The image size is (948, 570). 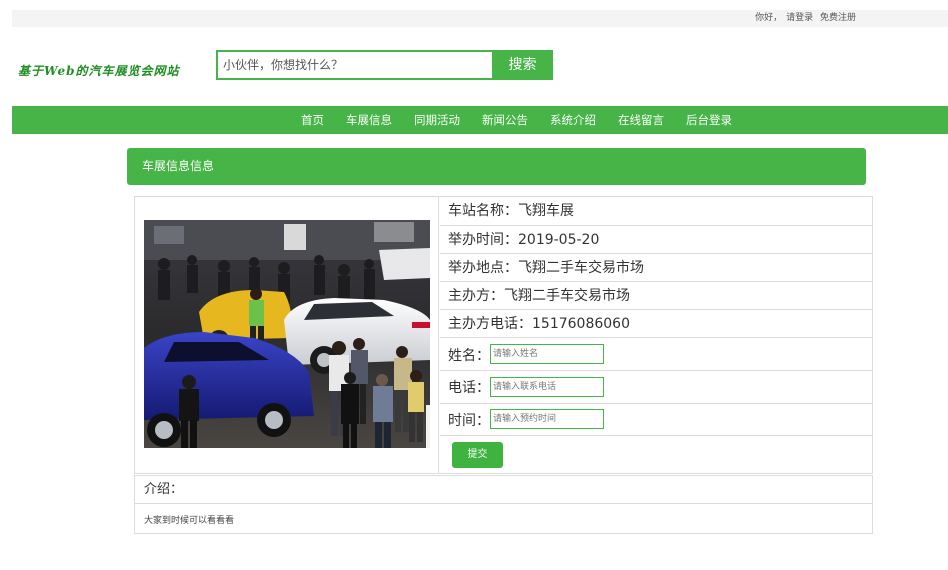 I want to click on nav-item-messages: 在线留言, so click(x=641, y=120).